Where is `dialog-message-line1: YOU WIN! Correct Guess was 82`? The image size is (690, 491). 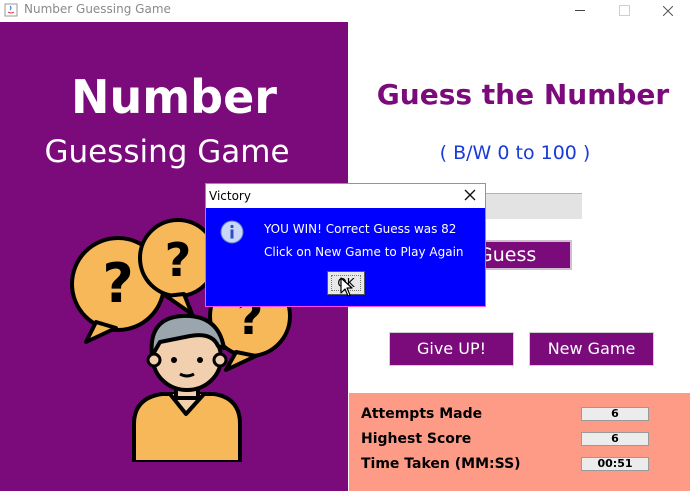
dialog-message-line1: YOU WIN! Correct Guess was 82 is located at coordinates (360, 229).